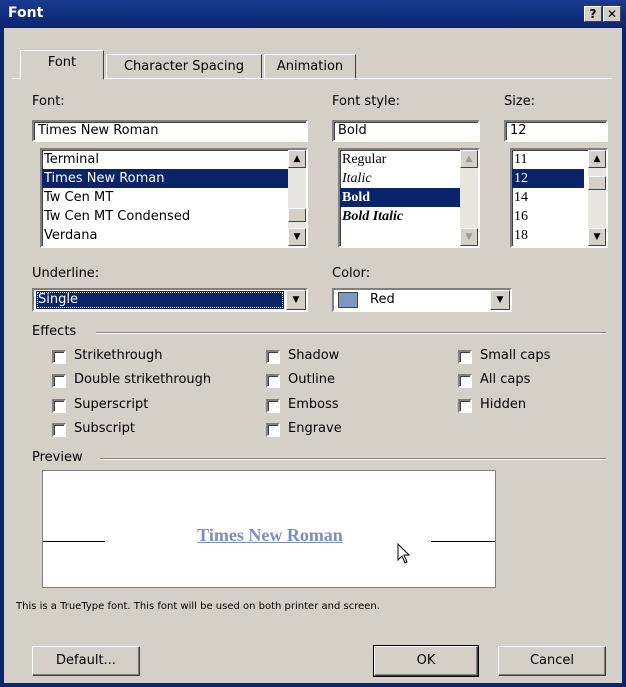  Describe the element at coordinates (382, 299) in the screenshot. I see `color-value: Red` at that location.